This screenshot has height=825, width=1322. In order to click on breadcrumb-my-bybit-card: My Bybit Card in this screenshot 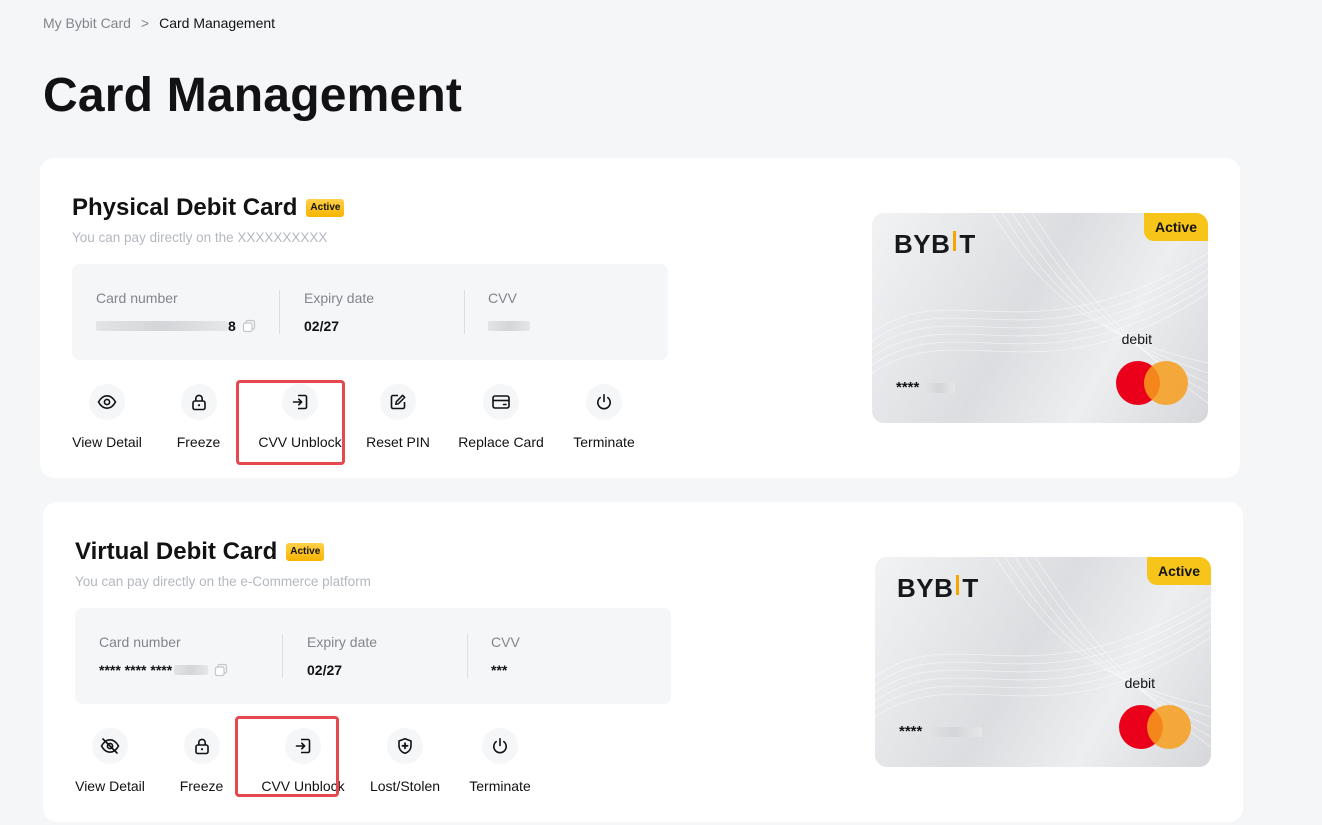, I will do `click(87, 23)`.